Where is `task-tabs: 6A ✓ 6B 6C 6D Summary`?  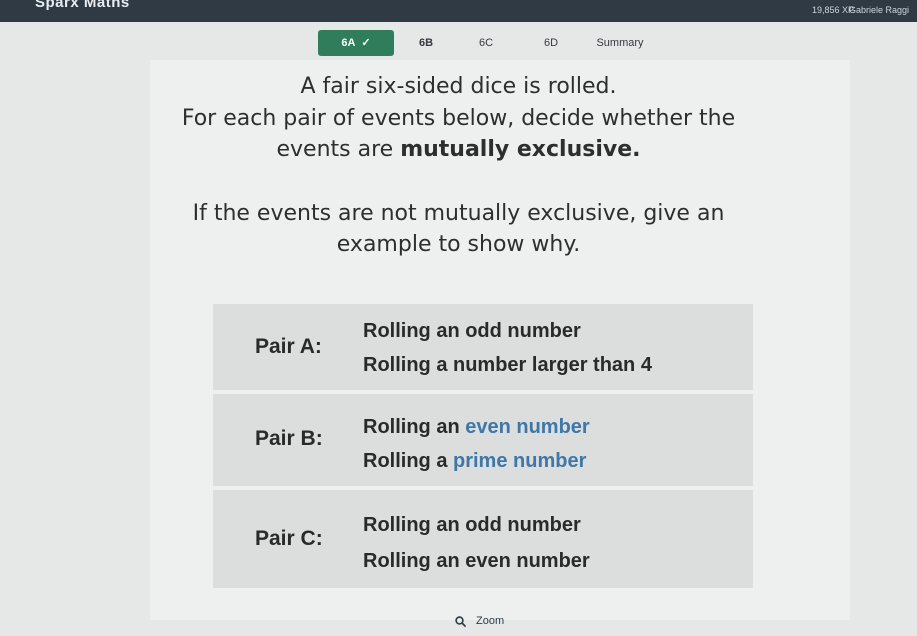
task-tabs: 6A ✓ 6B 6C 6D Summary is located at coordinates (498, 43).